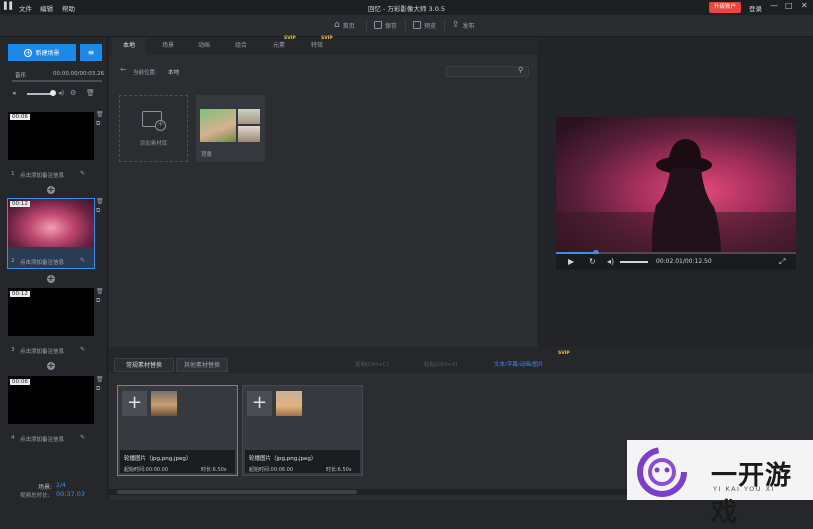  What do you see at coordinates (610, 261) in the screenshot?
I see `volume-icon: ◂)` at bounding box center [610, 261].